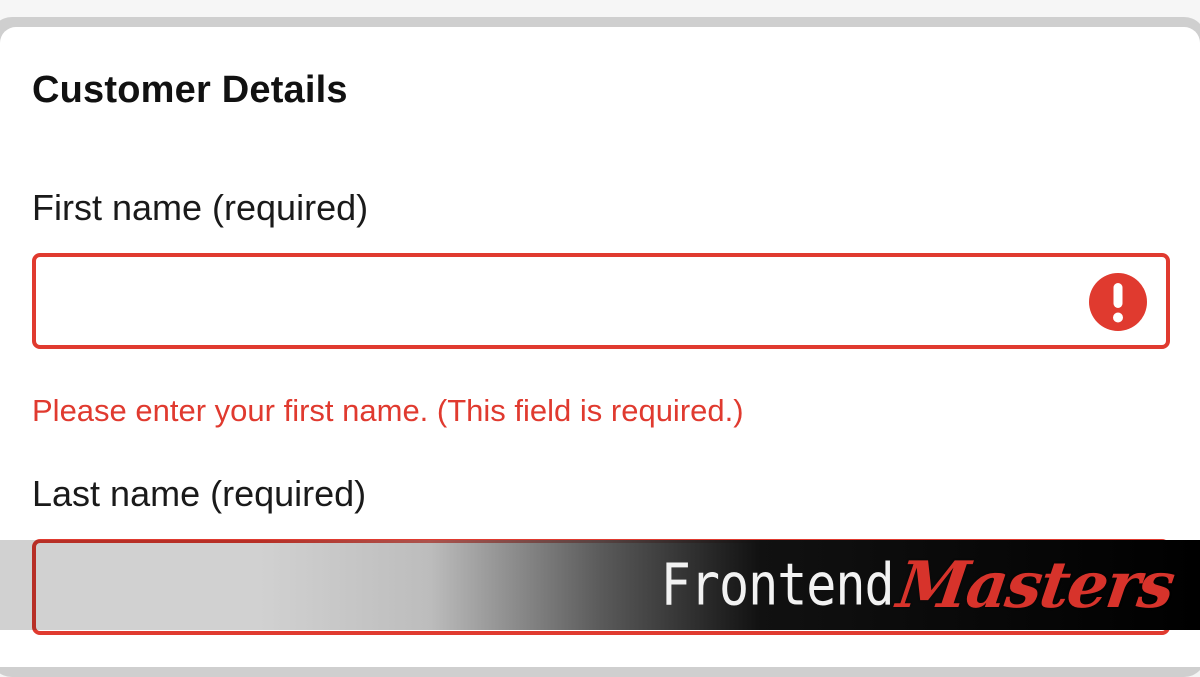  What do you see at coordinates (200, 207) in the screenshot?
I see `first-name-label: First name (required)` at bounding box center [200, 207].